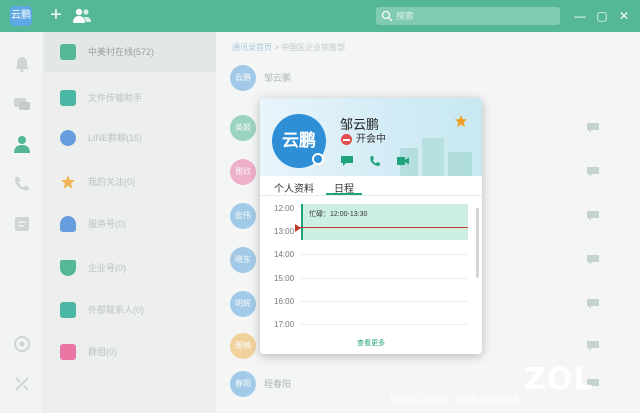 The width and height of the screenshot is (640, 413). What do you see at coordinates (22, 384) in the screenshot?
I see `more-tools-icon` at bounding box center [22, 384].